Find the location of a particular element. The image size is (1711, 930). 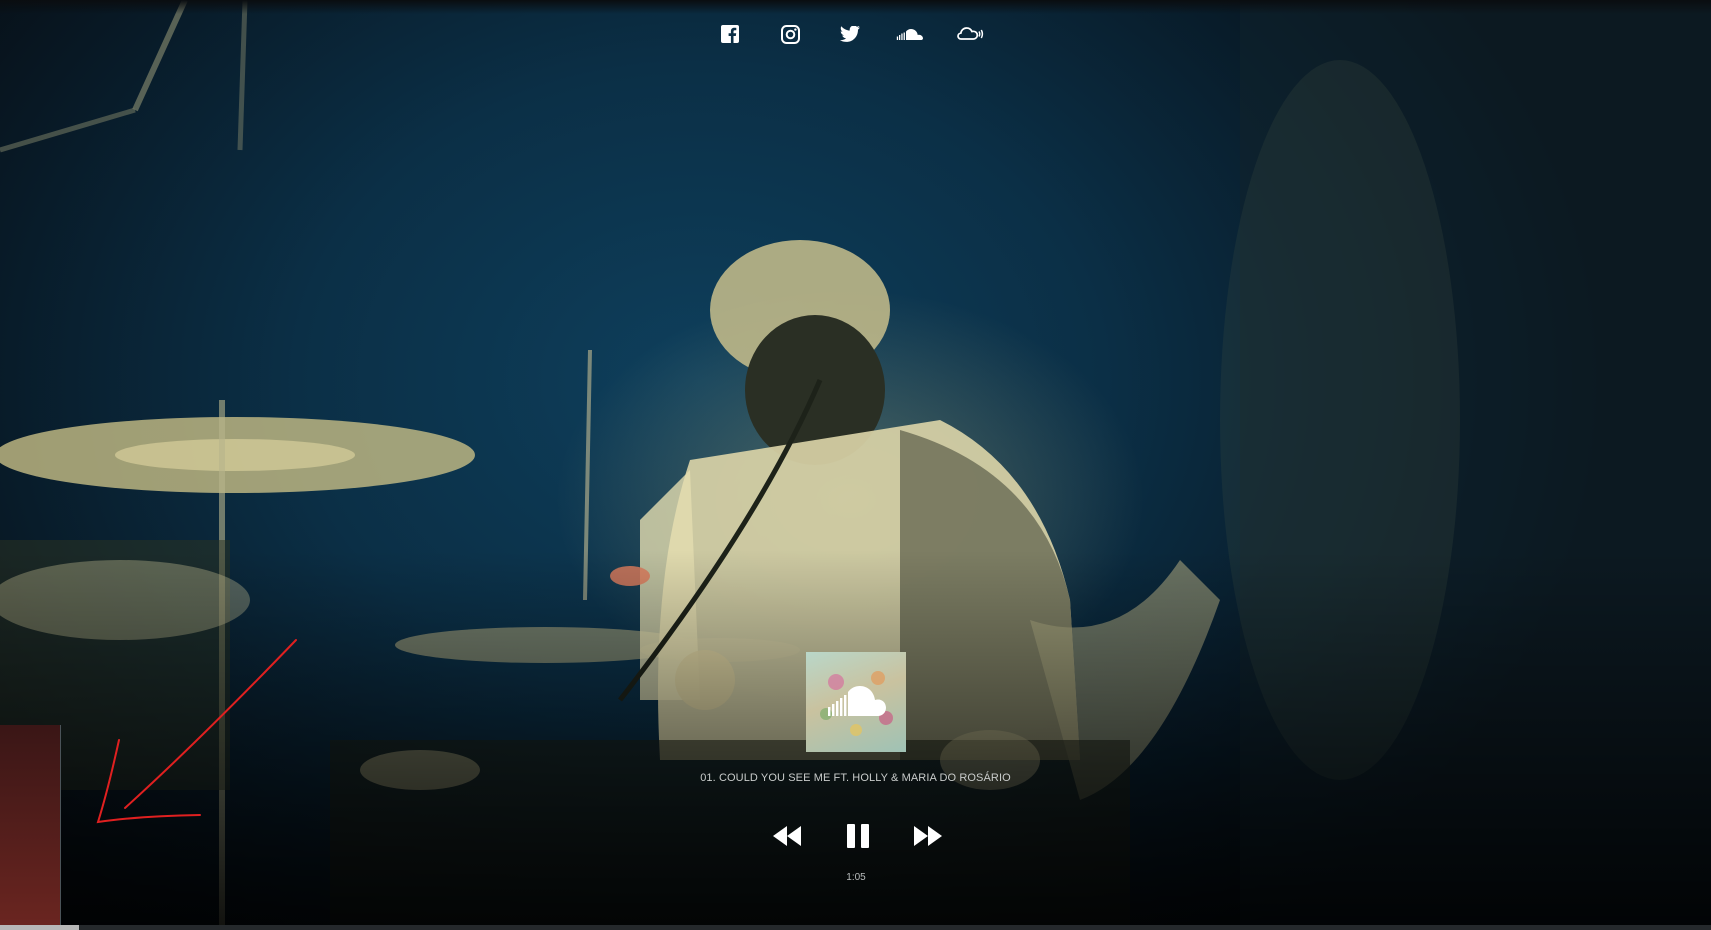

elapsed-time: 1:05 is located at coordinates (856, 877).